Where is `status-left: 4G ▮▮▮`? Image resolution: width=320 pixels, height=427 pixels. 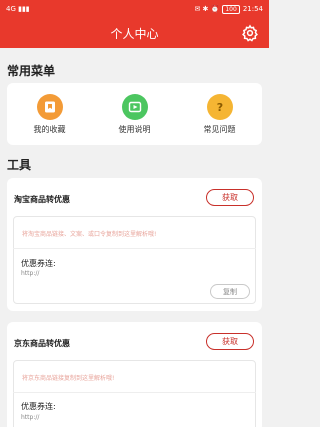 status-left: 4G ▮▮▮ is located at coordinates (18, 9).